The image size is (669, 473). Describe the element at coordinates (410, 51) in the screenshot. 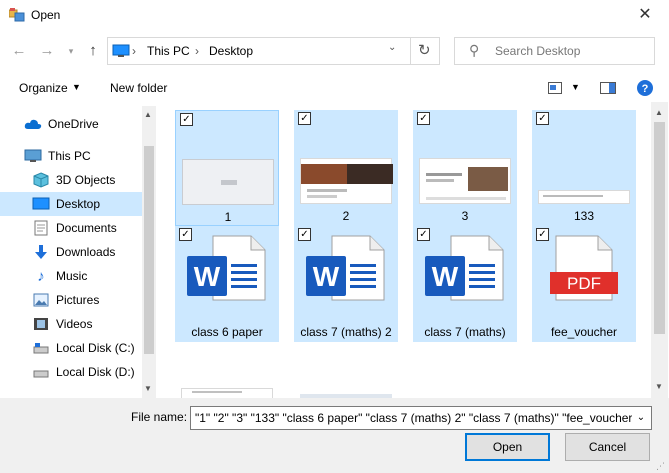

I see `divider` at that location.